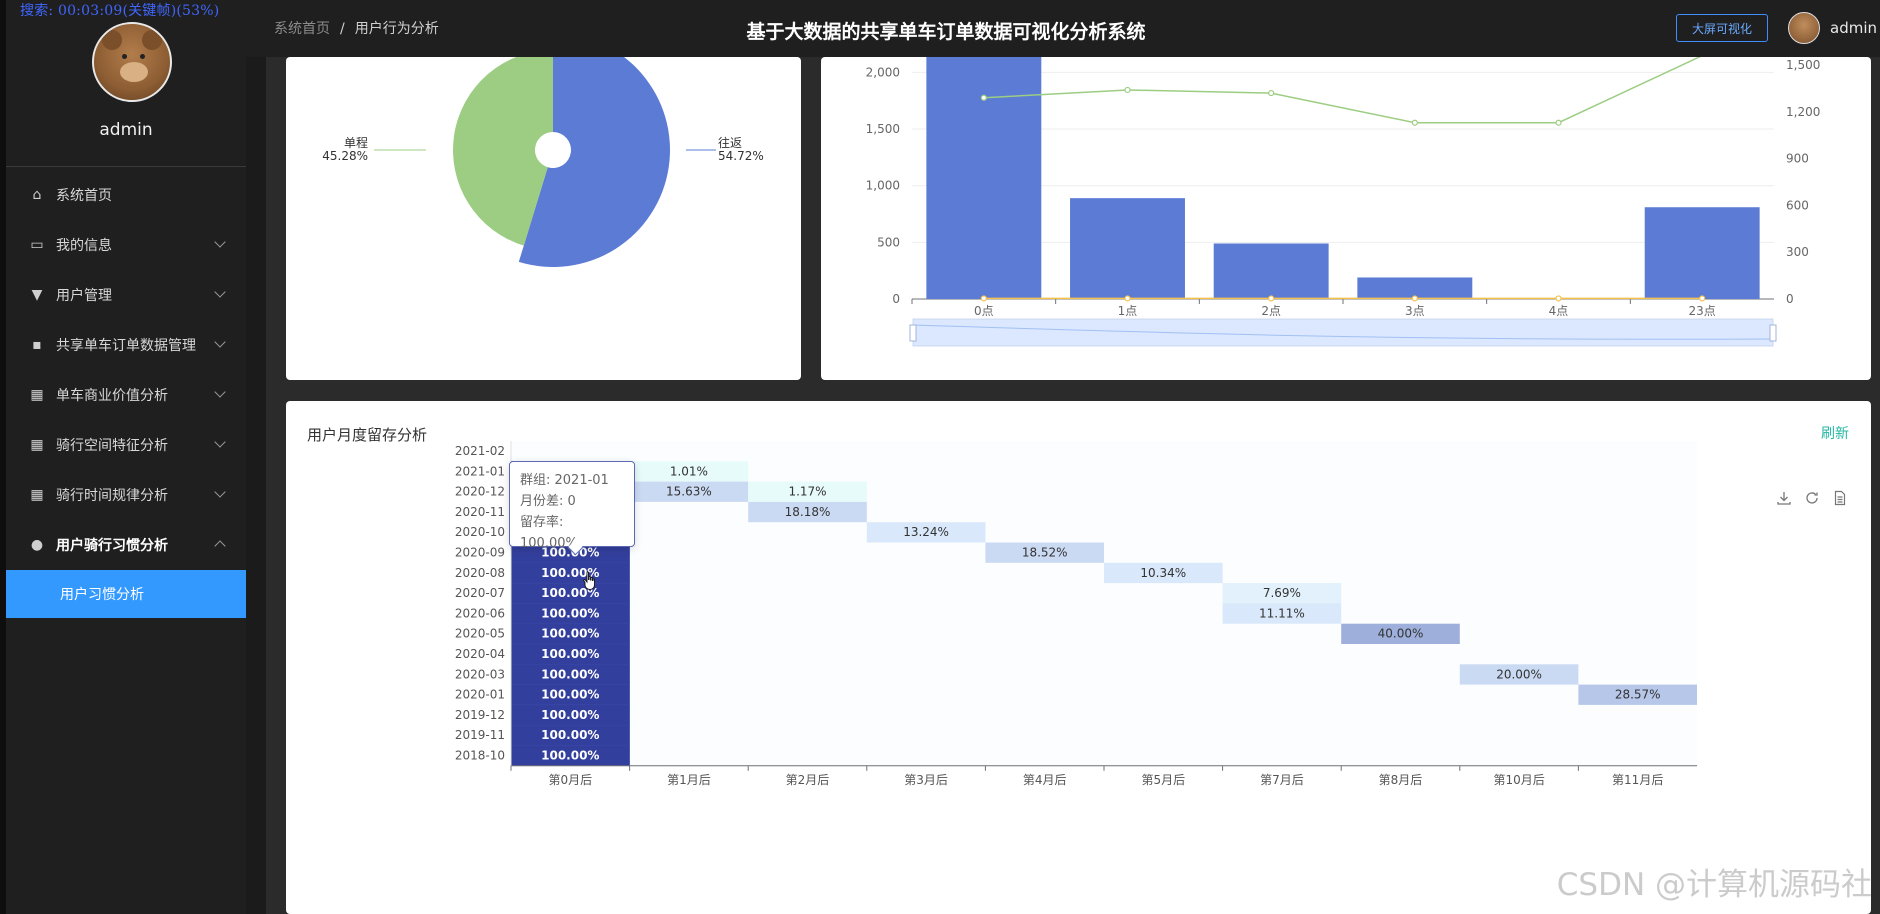 Image resolution: width=1880 pixels, height=914 pixels. What do you see at coordinates (37, 545) in the screenshot?
I see `person-icon: ●` at bounding box center [37, 545].